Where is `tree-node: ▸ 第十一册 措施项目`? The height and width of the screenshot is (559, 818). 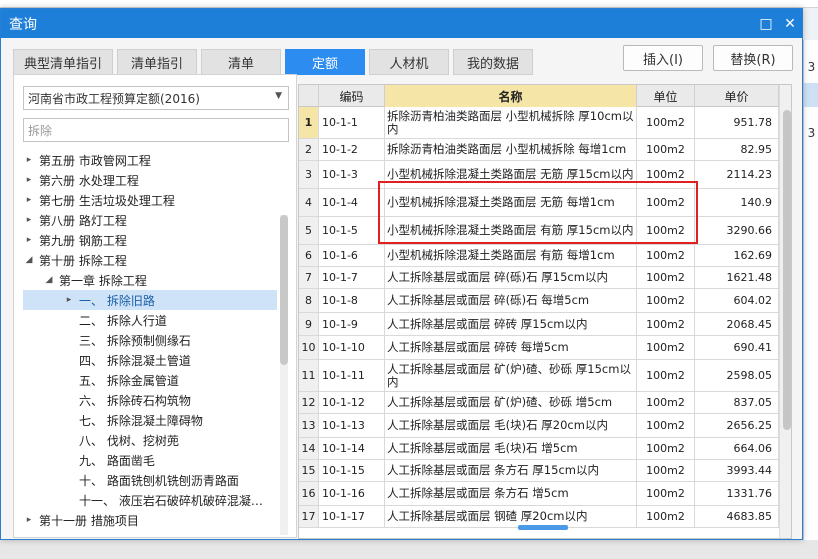
tree-node: ▸ 第十一册 措施项目 is located at coordinates (150, 520).